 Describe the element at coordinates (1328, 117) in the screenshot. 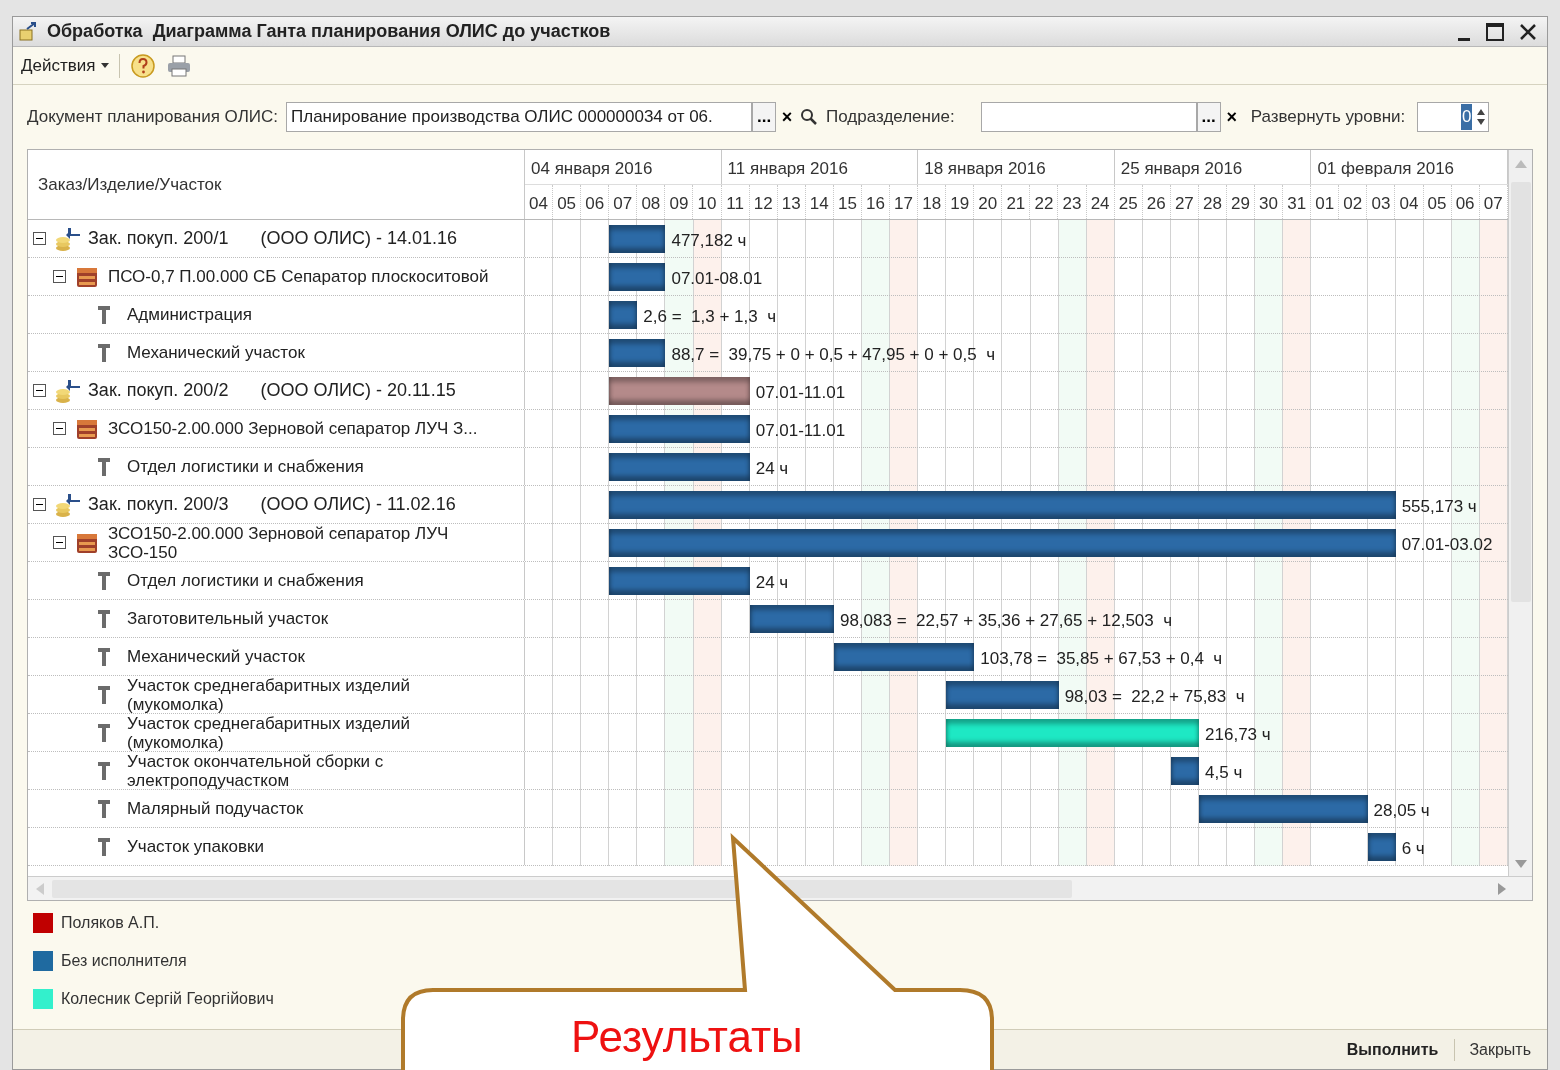

I see `field-label: Развернуть уровни:` at that location.